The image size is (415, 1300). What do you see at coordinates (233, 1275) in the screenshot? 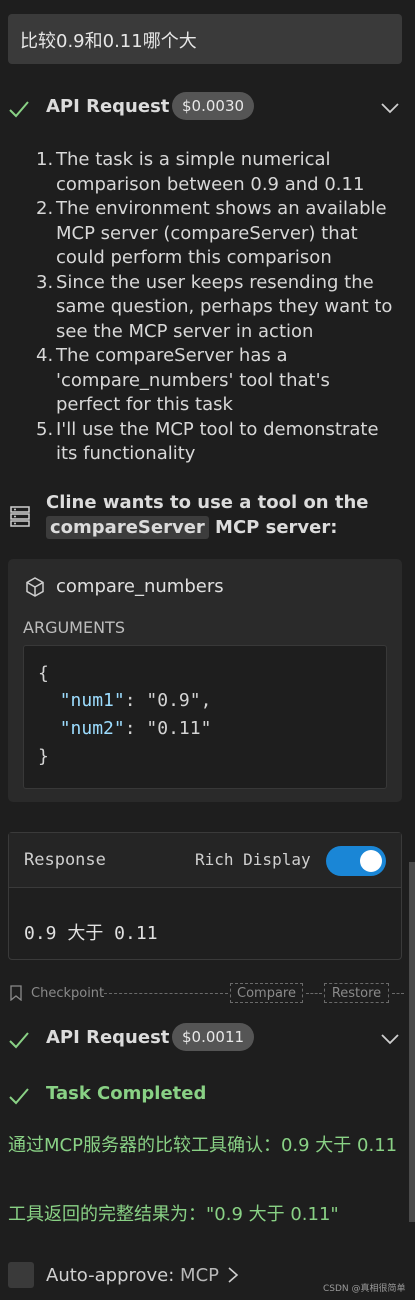
I see `chevron-right-icon` at bounding box center [233, 1275].